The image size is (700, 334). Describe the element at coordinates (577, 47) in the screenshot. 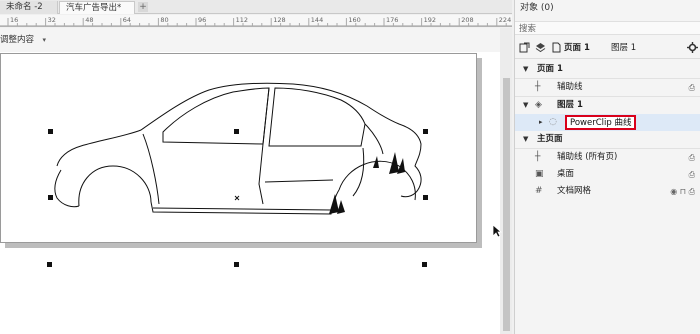

I see `current-page-label: 页面 1` at that location.